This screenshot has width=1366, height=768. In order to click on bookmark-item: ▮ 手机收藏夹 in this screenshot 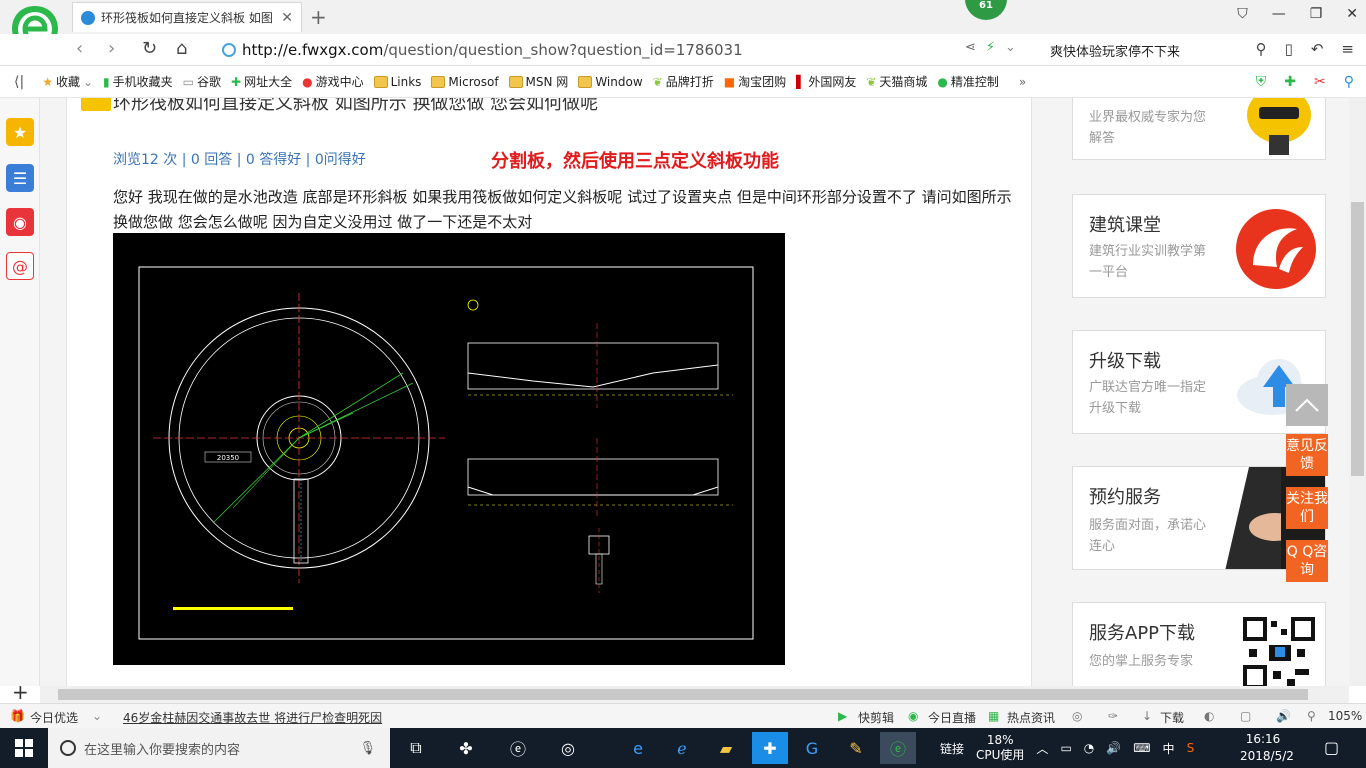, I will do `click(138, 81)`.